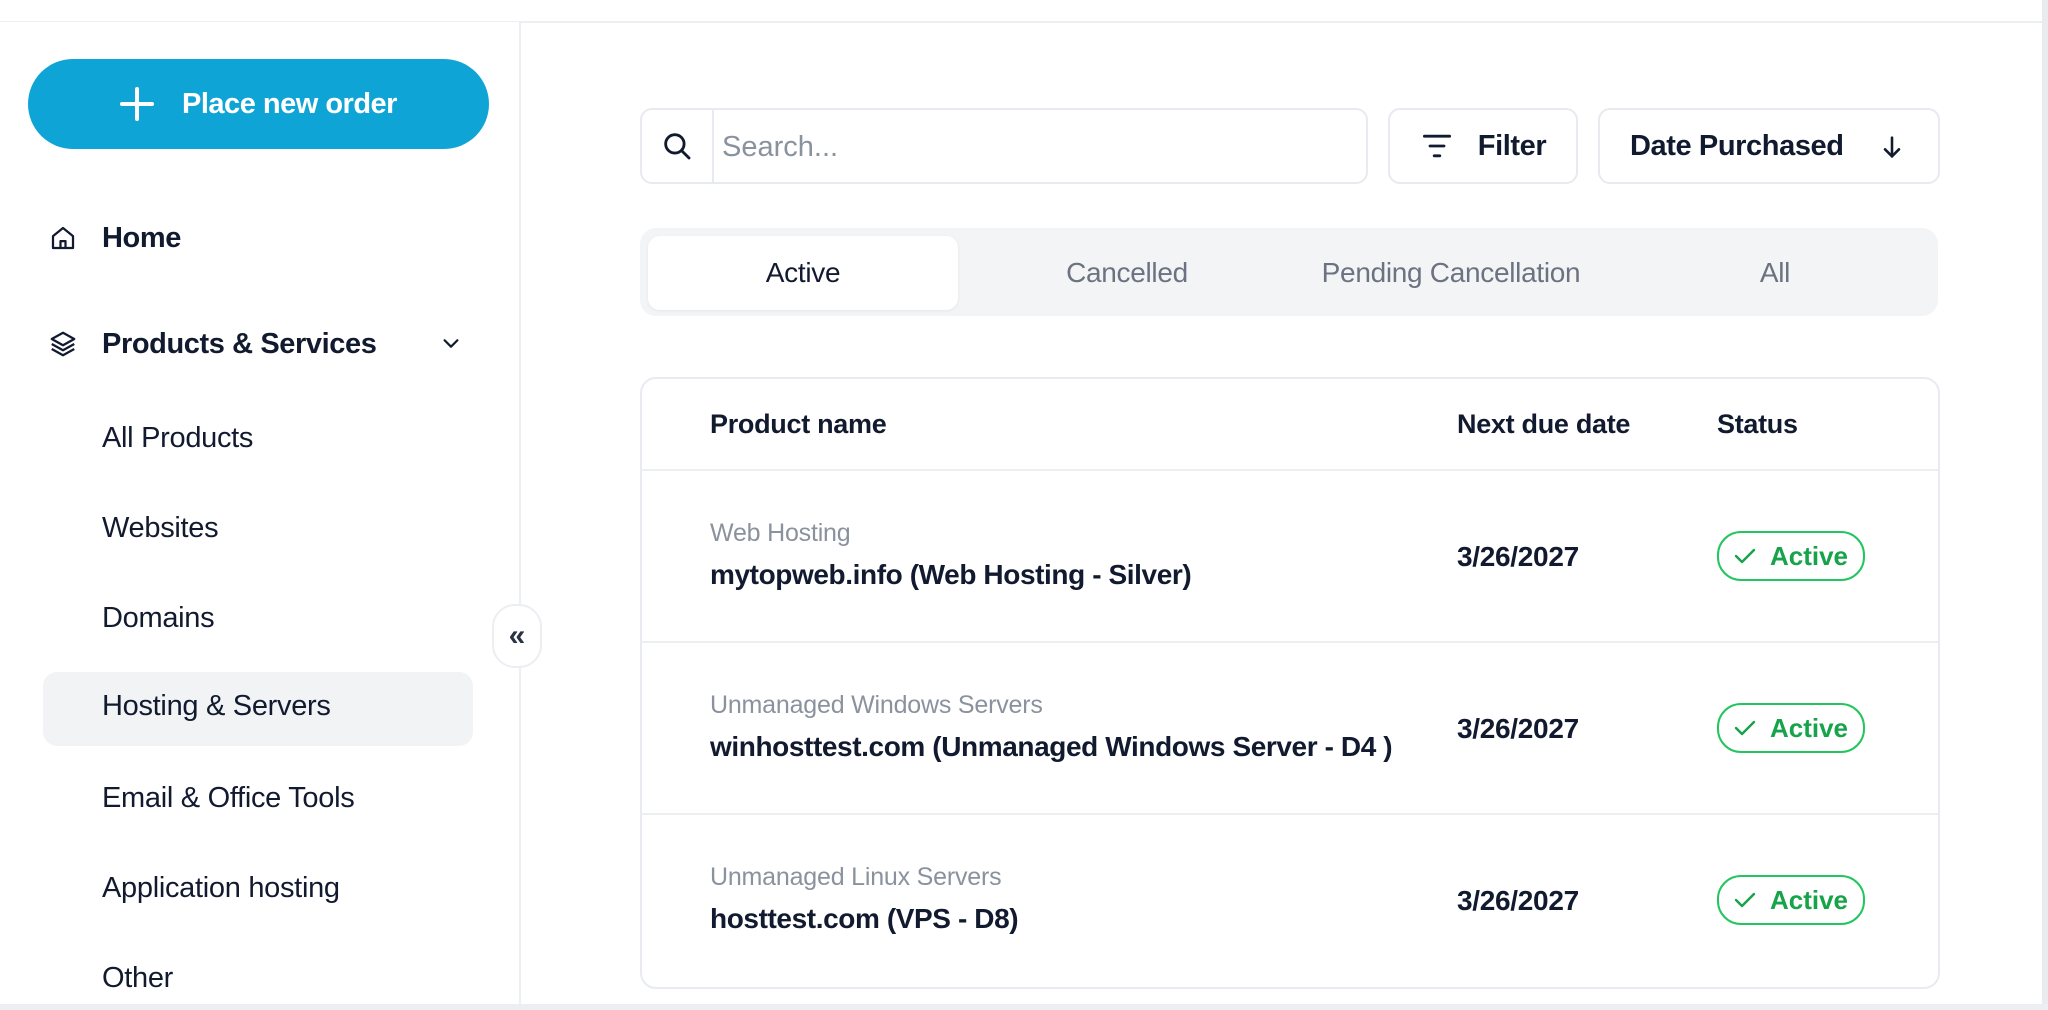 The height and width of the screenshot is (1010, 2048). What do you see at coordinates (780, 533) in the screenshot?
I see `product-category: Web Hosting` at bounding box center [780, 533].